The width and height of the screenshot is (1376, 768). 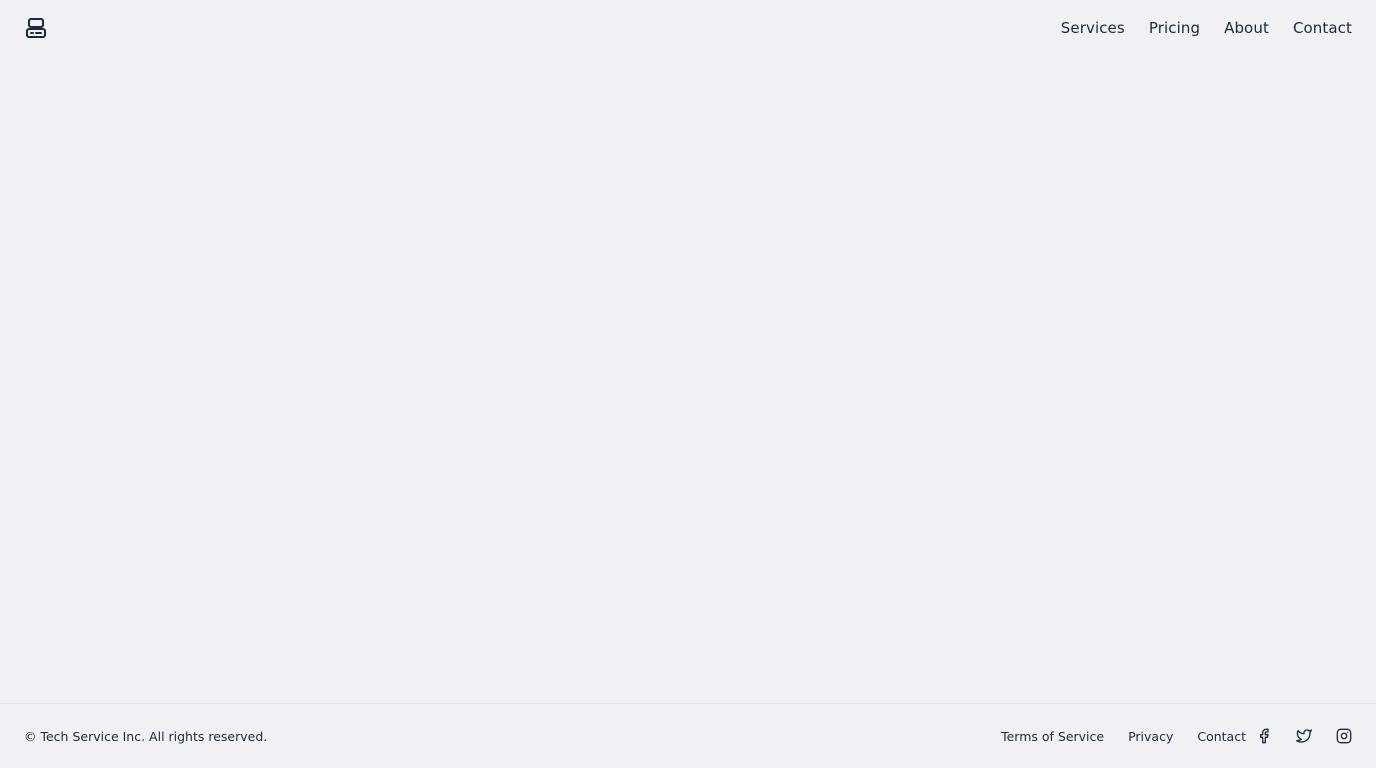 I want to click on footer-link-contact: Contact, so click(x=1221, y=736).